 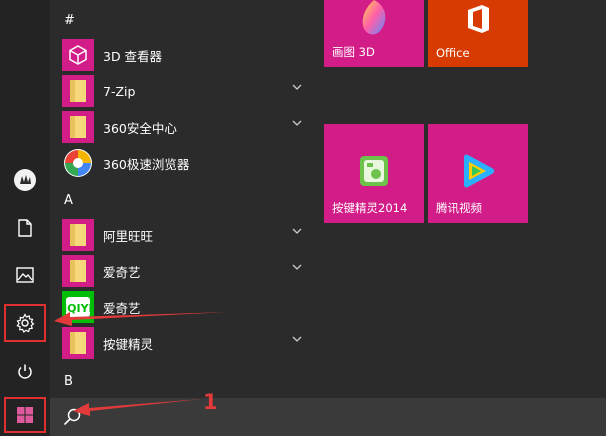 I want to click on app-label: 3D 查看器, so click(x=133, y=56).